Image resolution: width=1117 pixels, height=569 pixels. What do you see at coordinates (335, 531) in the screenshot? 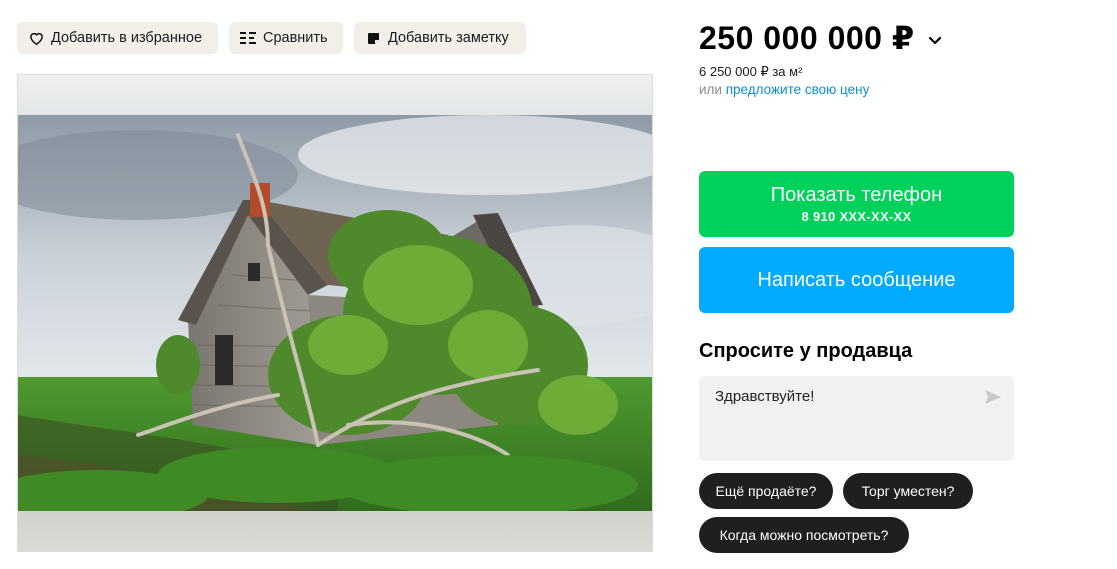
I see `gallery-blur-bottom` at bounding box center [335, 531].